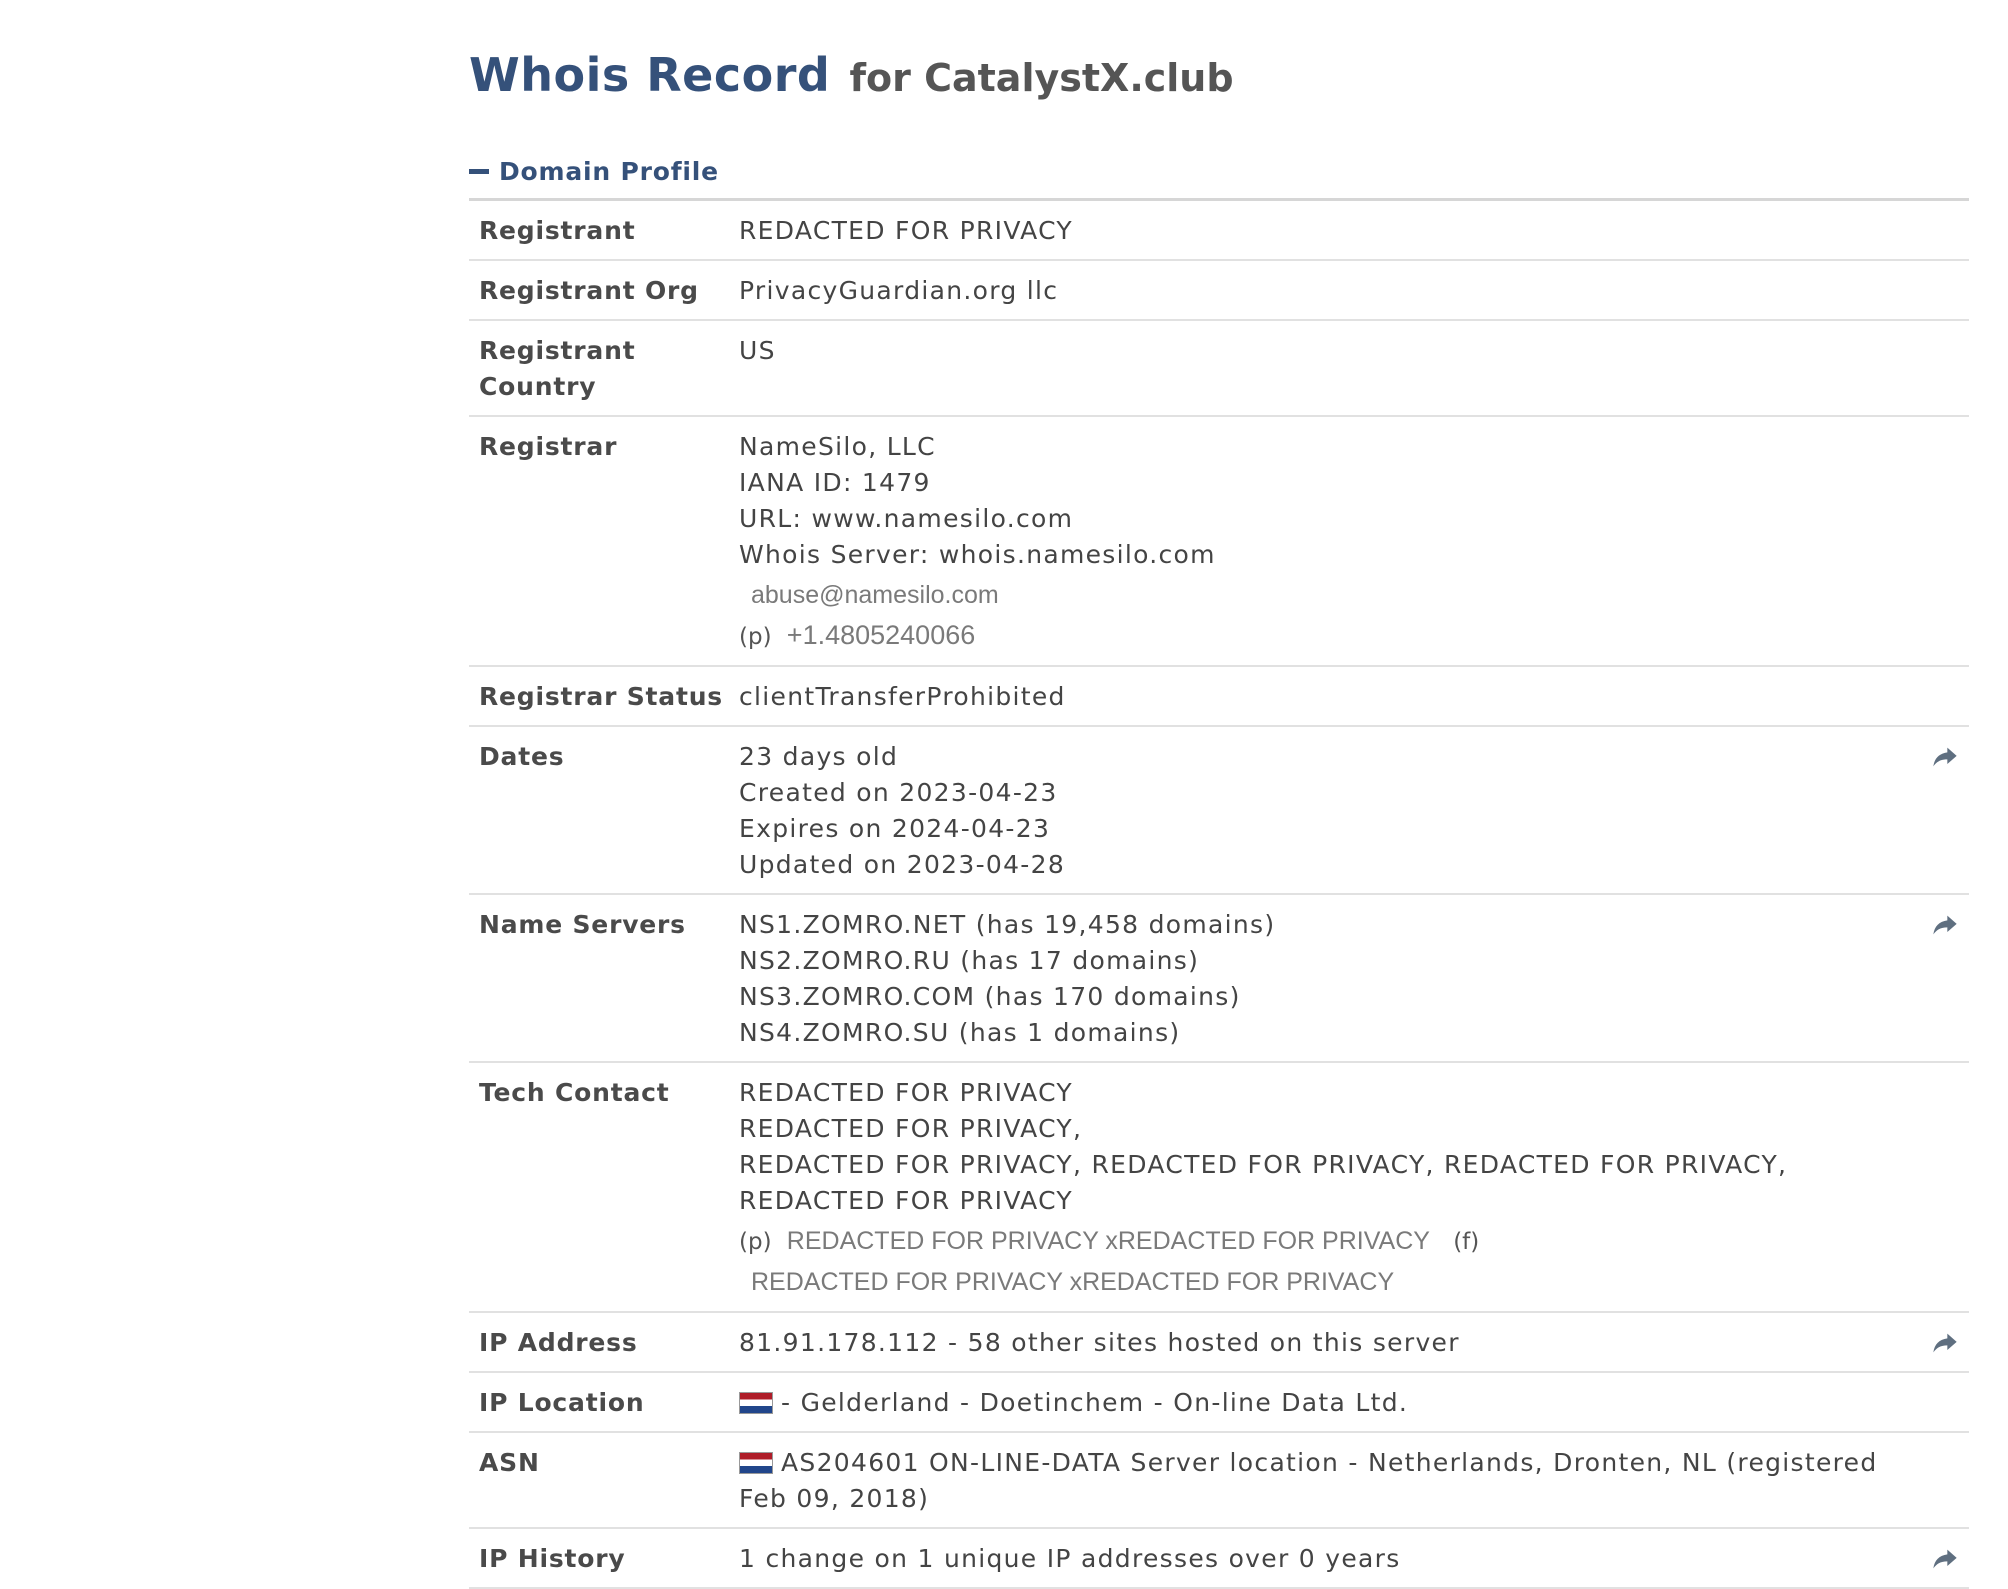  What do you see at coordinates (582, 924) in the screenshot?
I see `row-label: Name Servers` at bounding box center [582, 924].